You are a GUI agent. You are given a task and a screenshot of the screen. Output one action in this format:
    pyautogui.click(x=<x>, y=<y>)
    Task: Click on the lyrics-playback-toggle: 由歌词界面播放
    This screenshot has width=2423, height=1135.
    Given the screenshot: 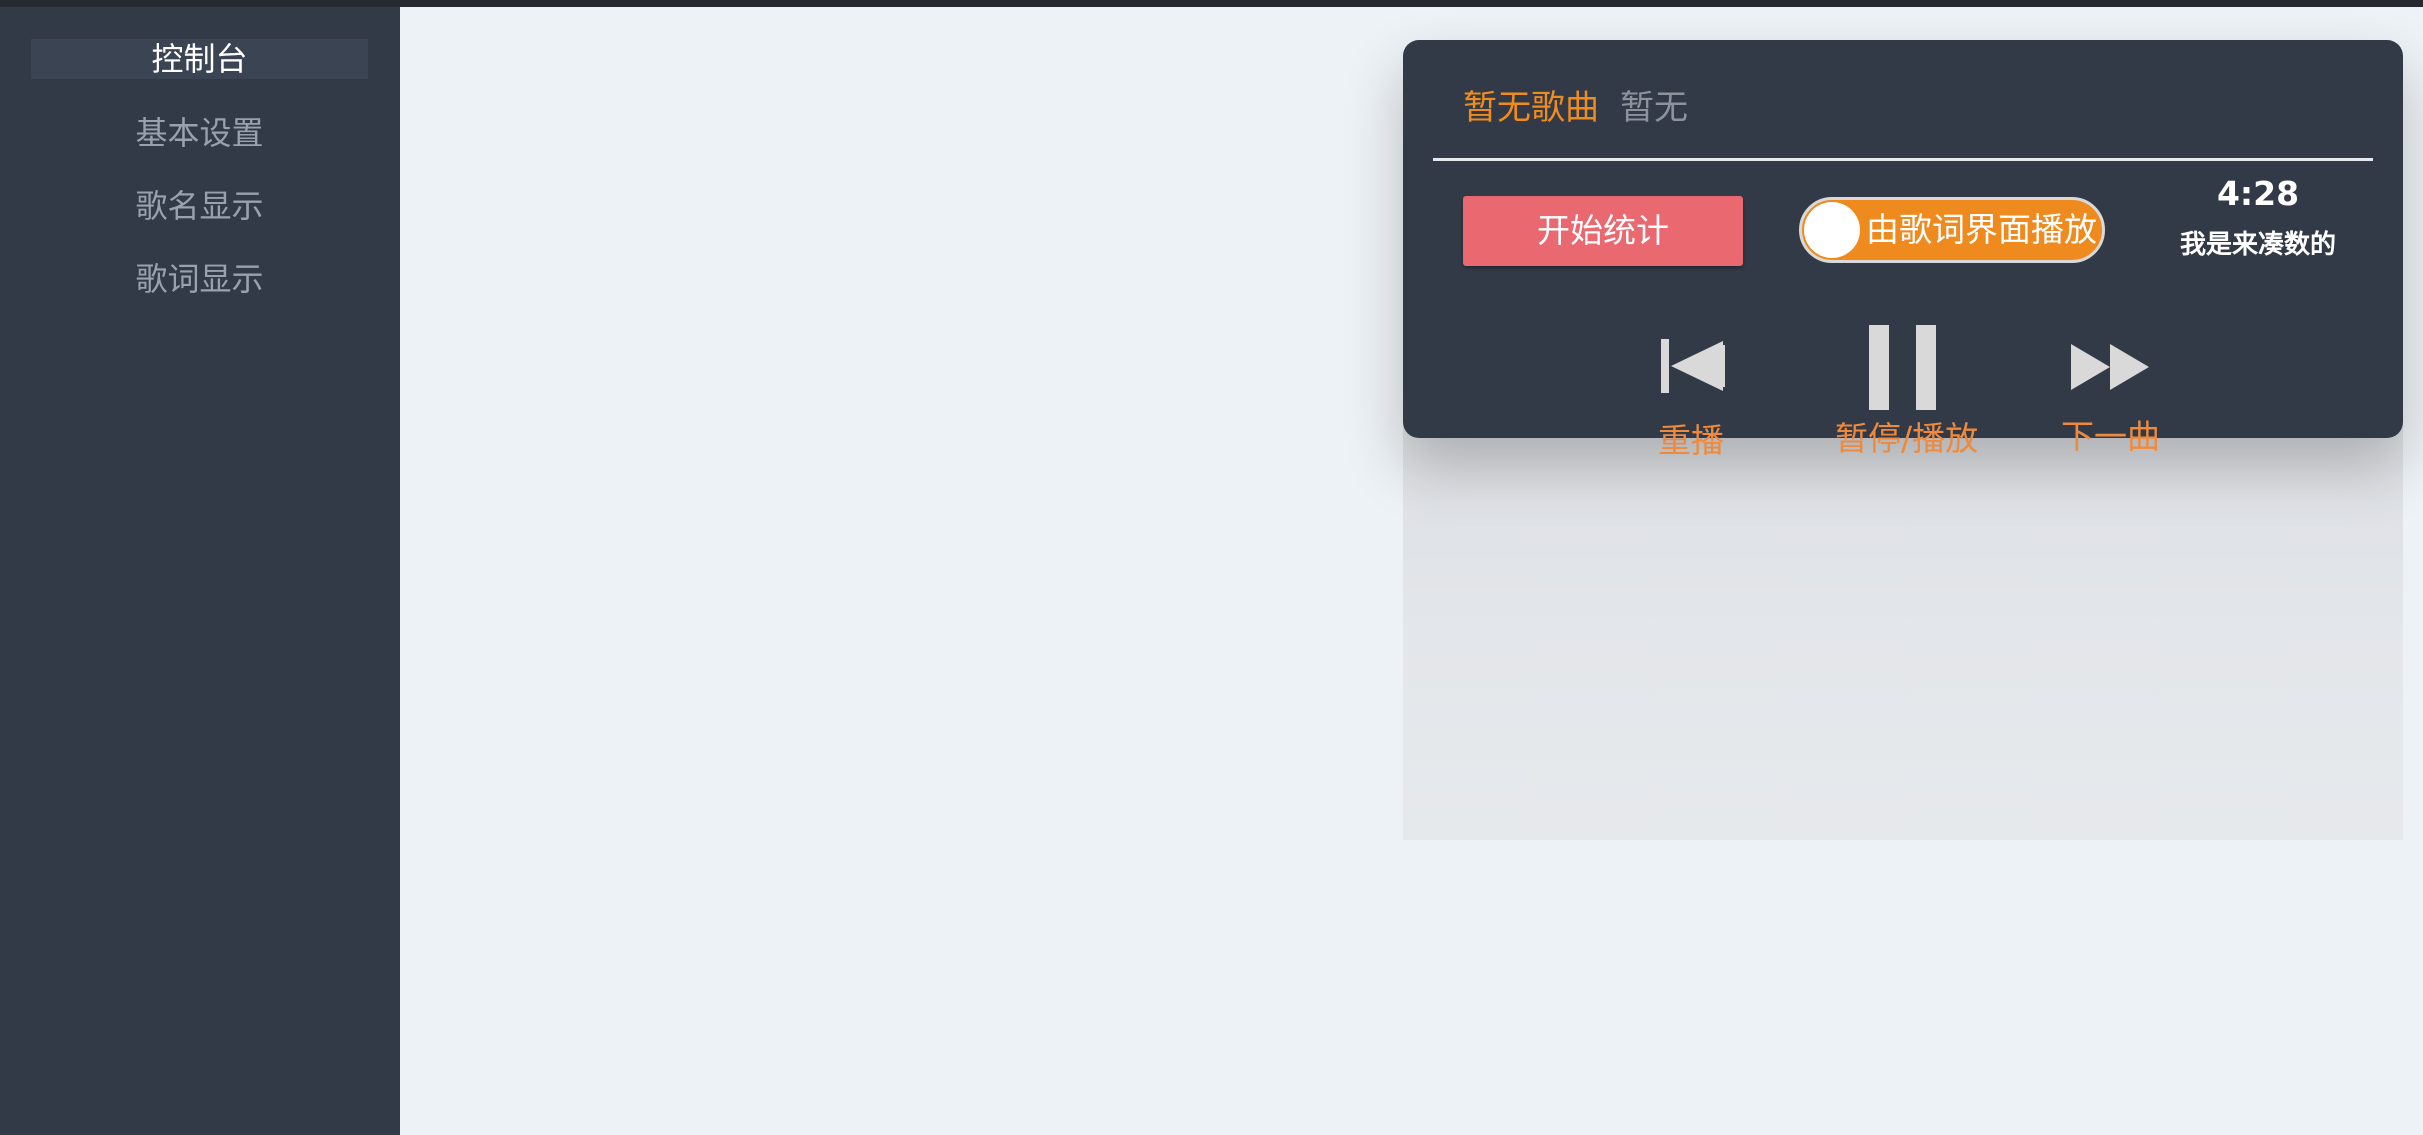 What is the action you would take?
    pyautogui.click(x=1952, y=230)
    